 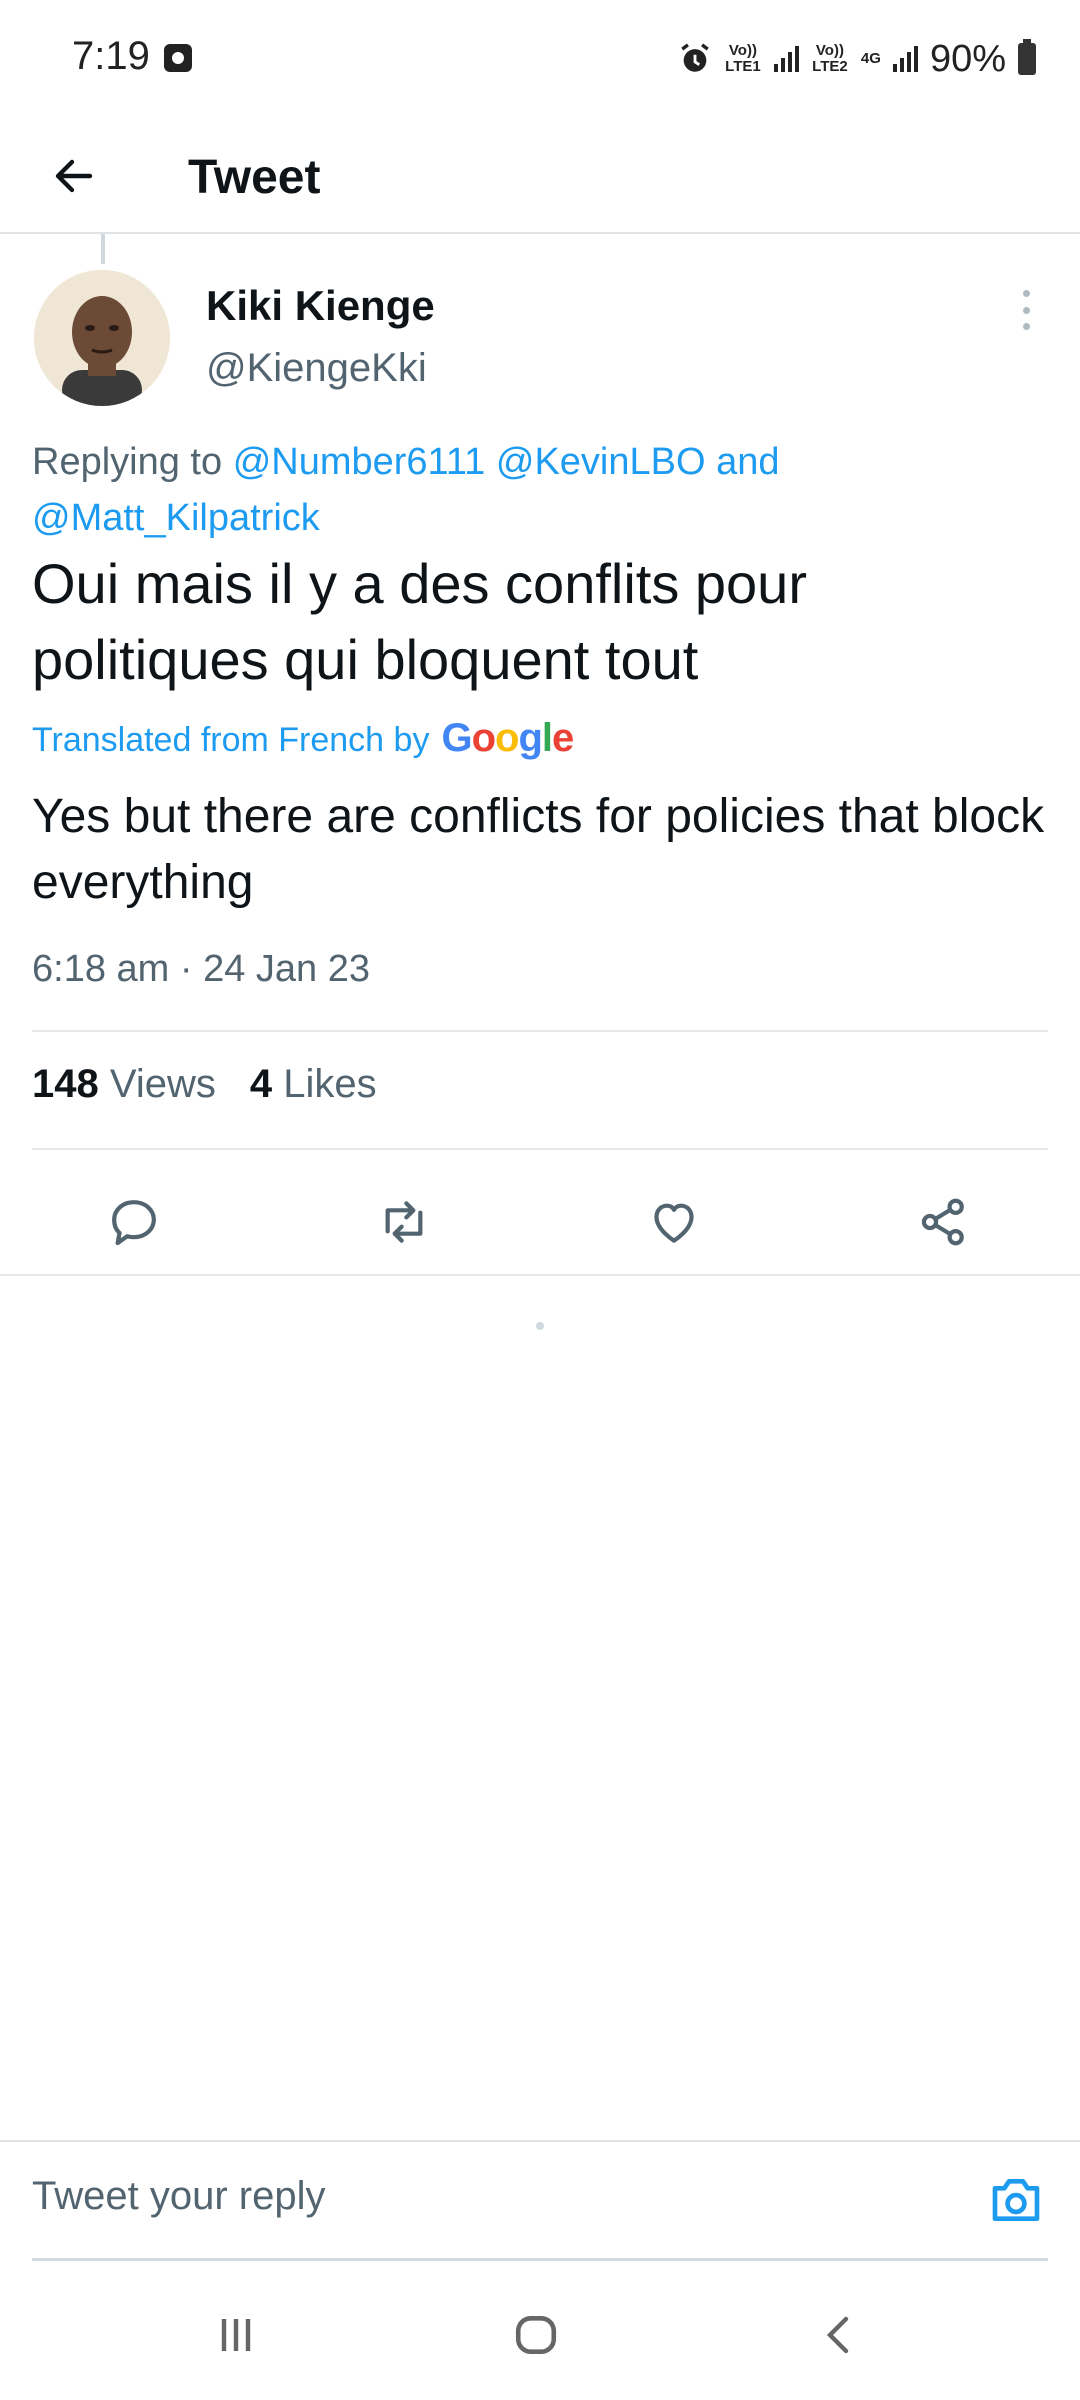 I want to click on camera-icon, so click(x=1016, y=2200).